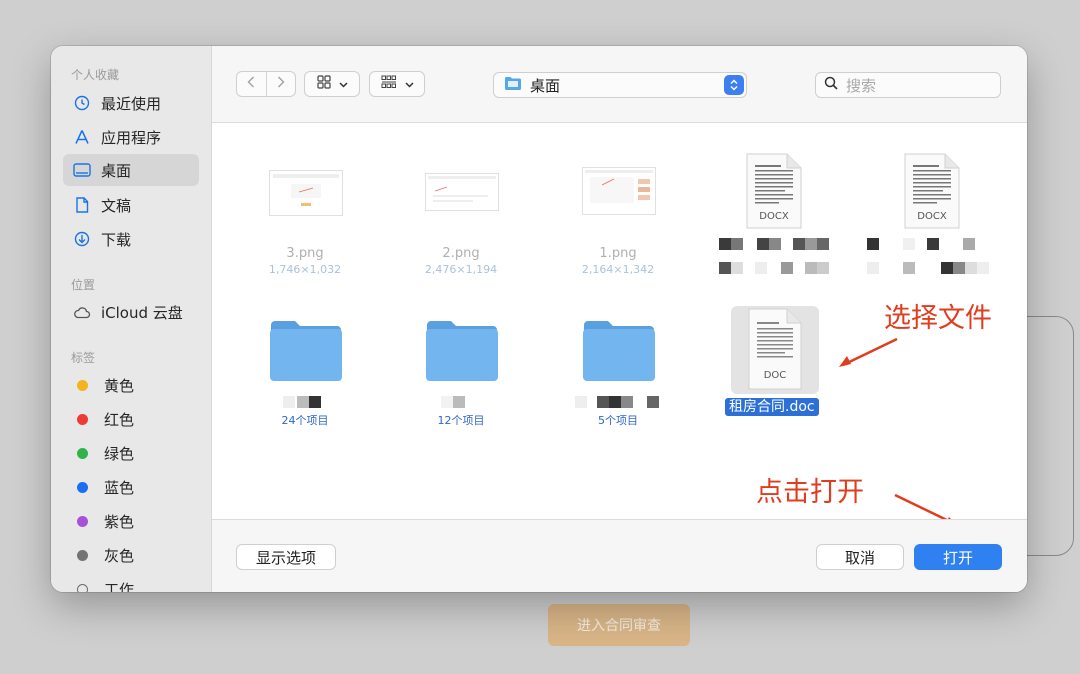 The image size is (1080, 674). What do you see at coordinates (332, 84) in the screenshot?
I see `icon-view-button` at bounding box center [332, 84].